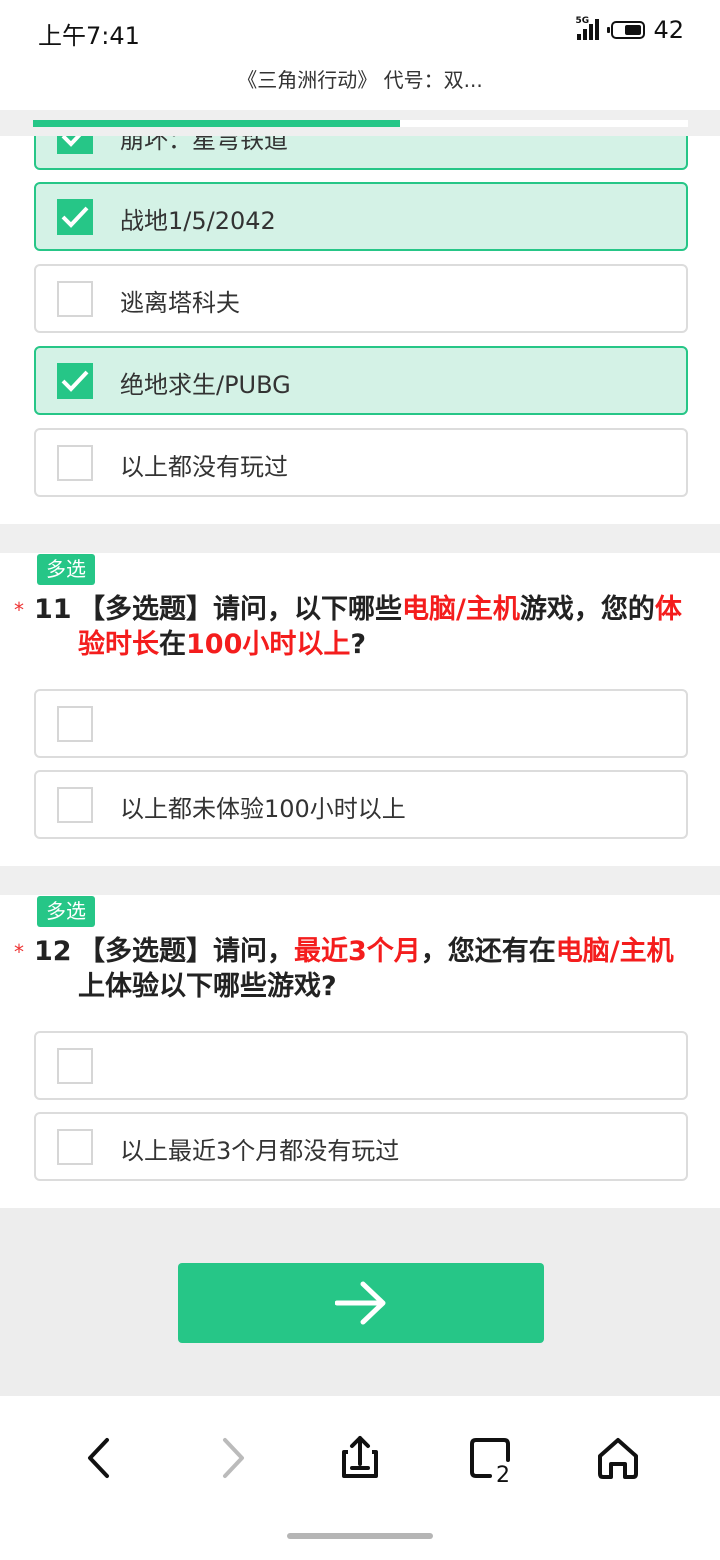  I want to click on option-label: 战地1/5/2042, so click(198, 221).